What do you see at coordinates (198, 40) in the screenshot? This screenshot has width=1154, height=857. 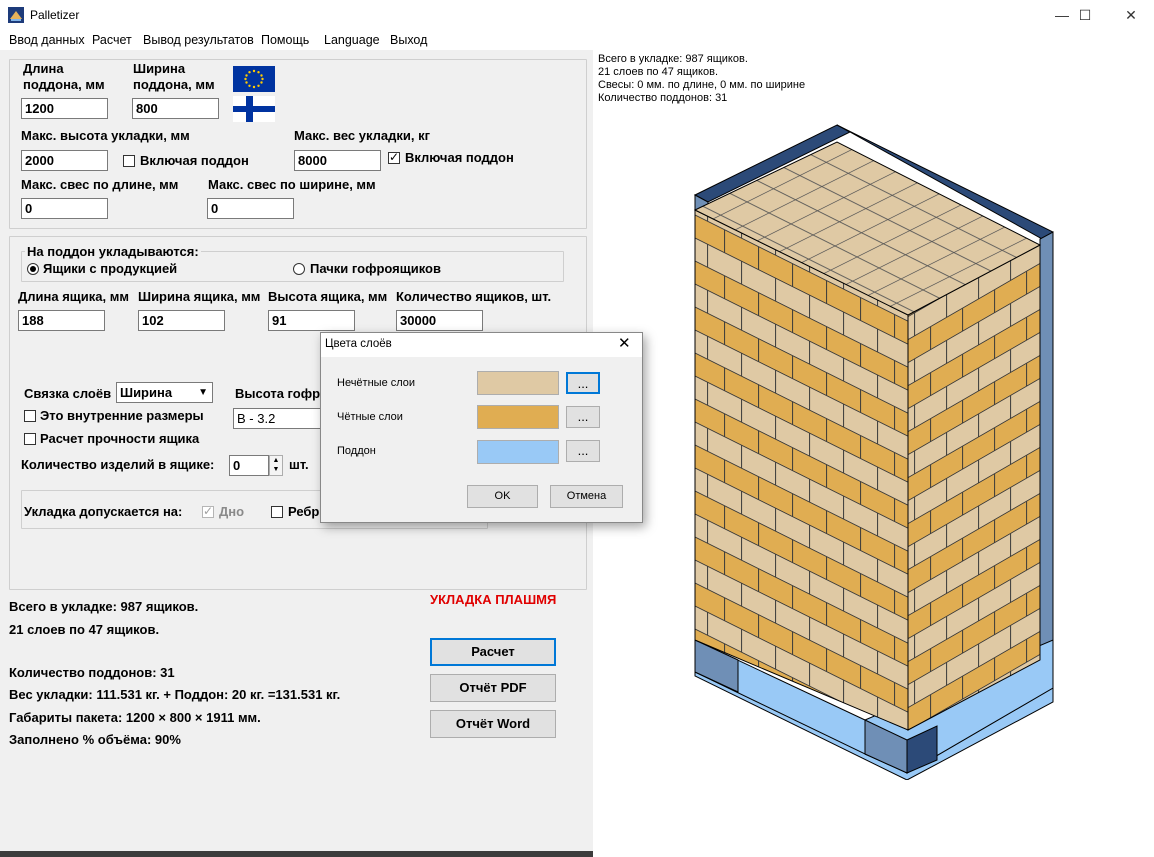 I see `menu-output: Вывод результатов` at bounding box center [198, 40].